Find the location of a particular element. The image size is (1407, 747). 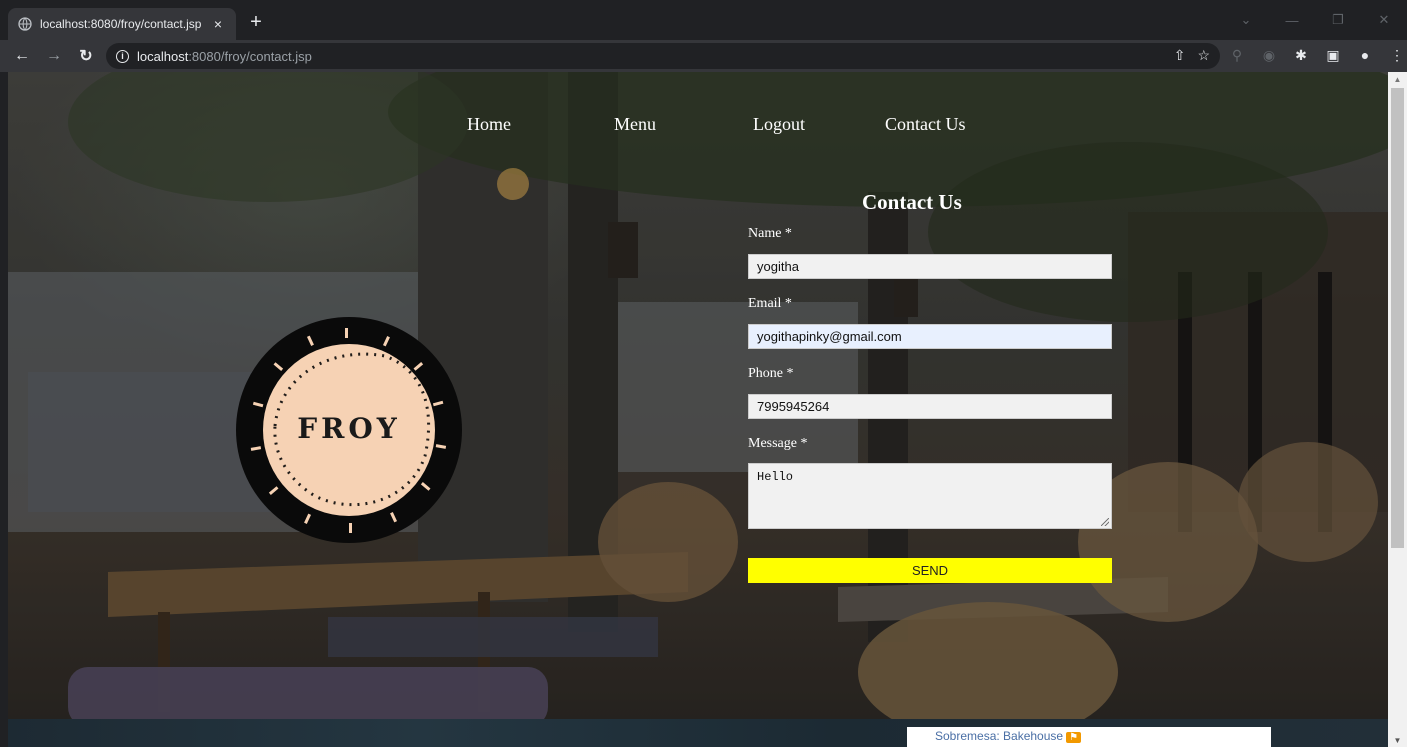

phone-label: Phone * is located at coordinates (771, 373).